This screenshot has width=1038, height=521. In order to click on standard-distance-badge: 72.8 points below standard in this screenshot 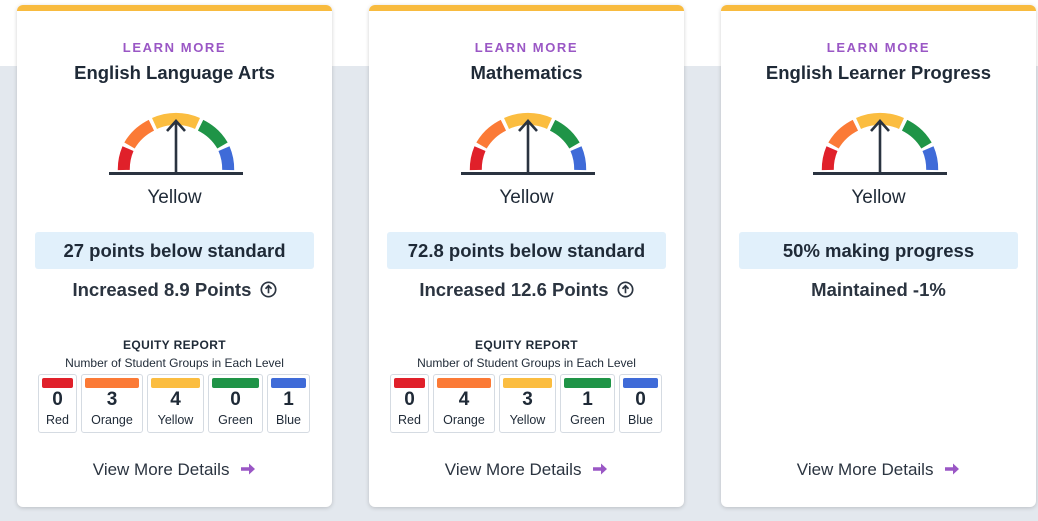, I will do `click(526, 250)`.